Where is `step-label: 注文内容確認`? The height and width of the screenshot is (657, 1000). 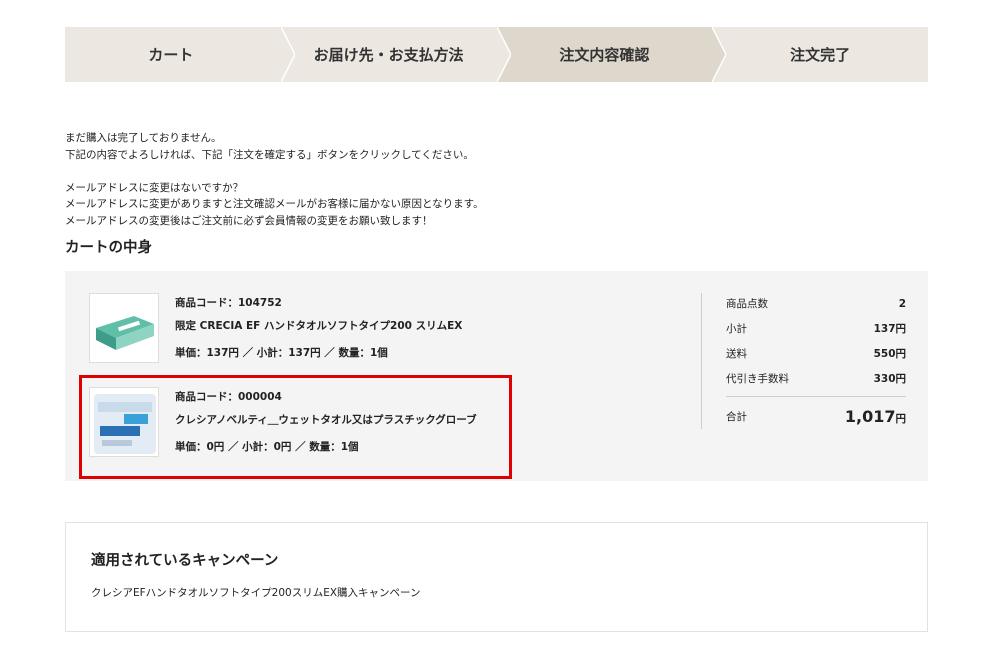 step-label: 注文内容確認 is located at coordinates (604, 55).